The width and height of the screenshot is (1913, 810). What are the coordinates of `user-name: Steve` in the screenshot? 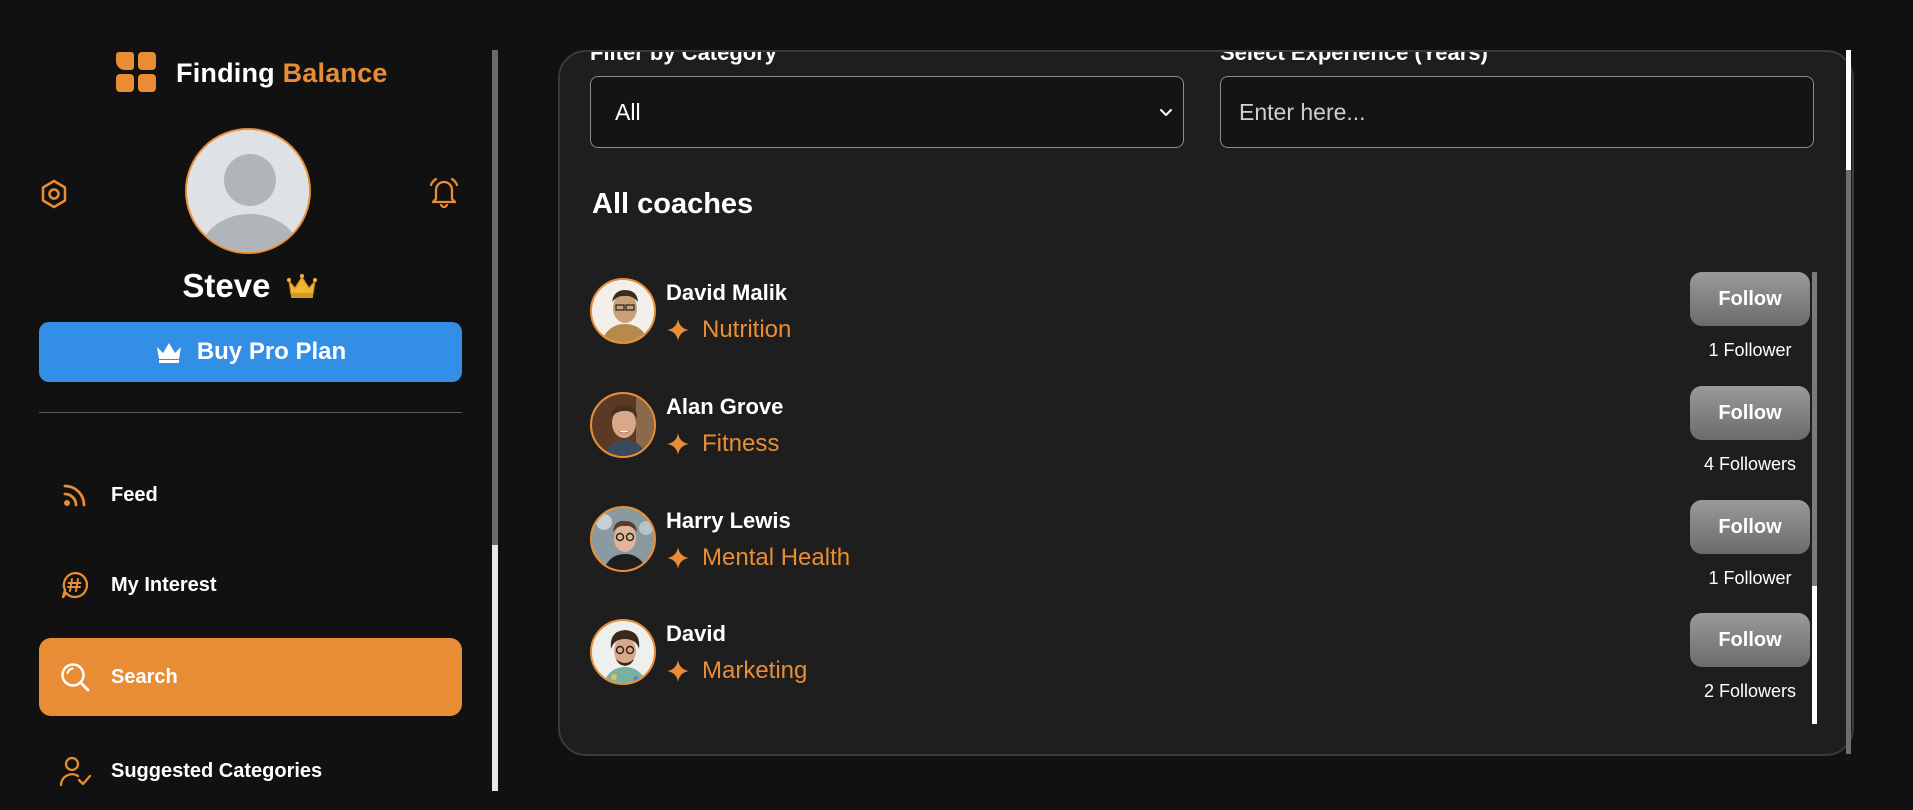 It's located at (226, 285).